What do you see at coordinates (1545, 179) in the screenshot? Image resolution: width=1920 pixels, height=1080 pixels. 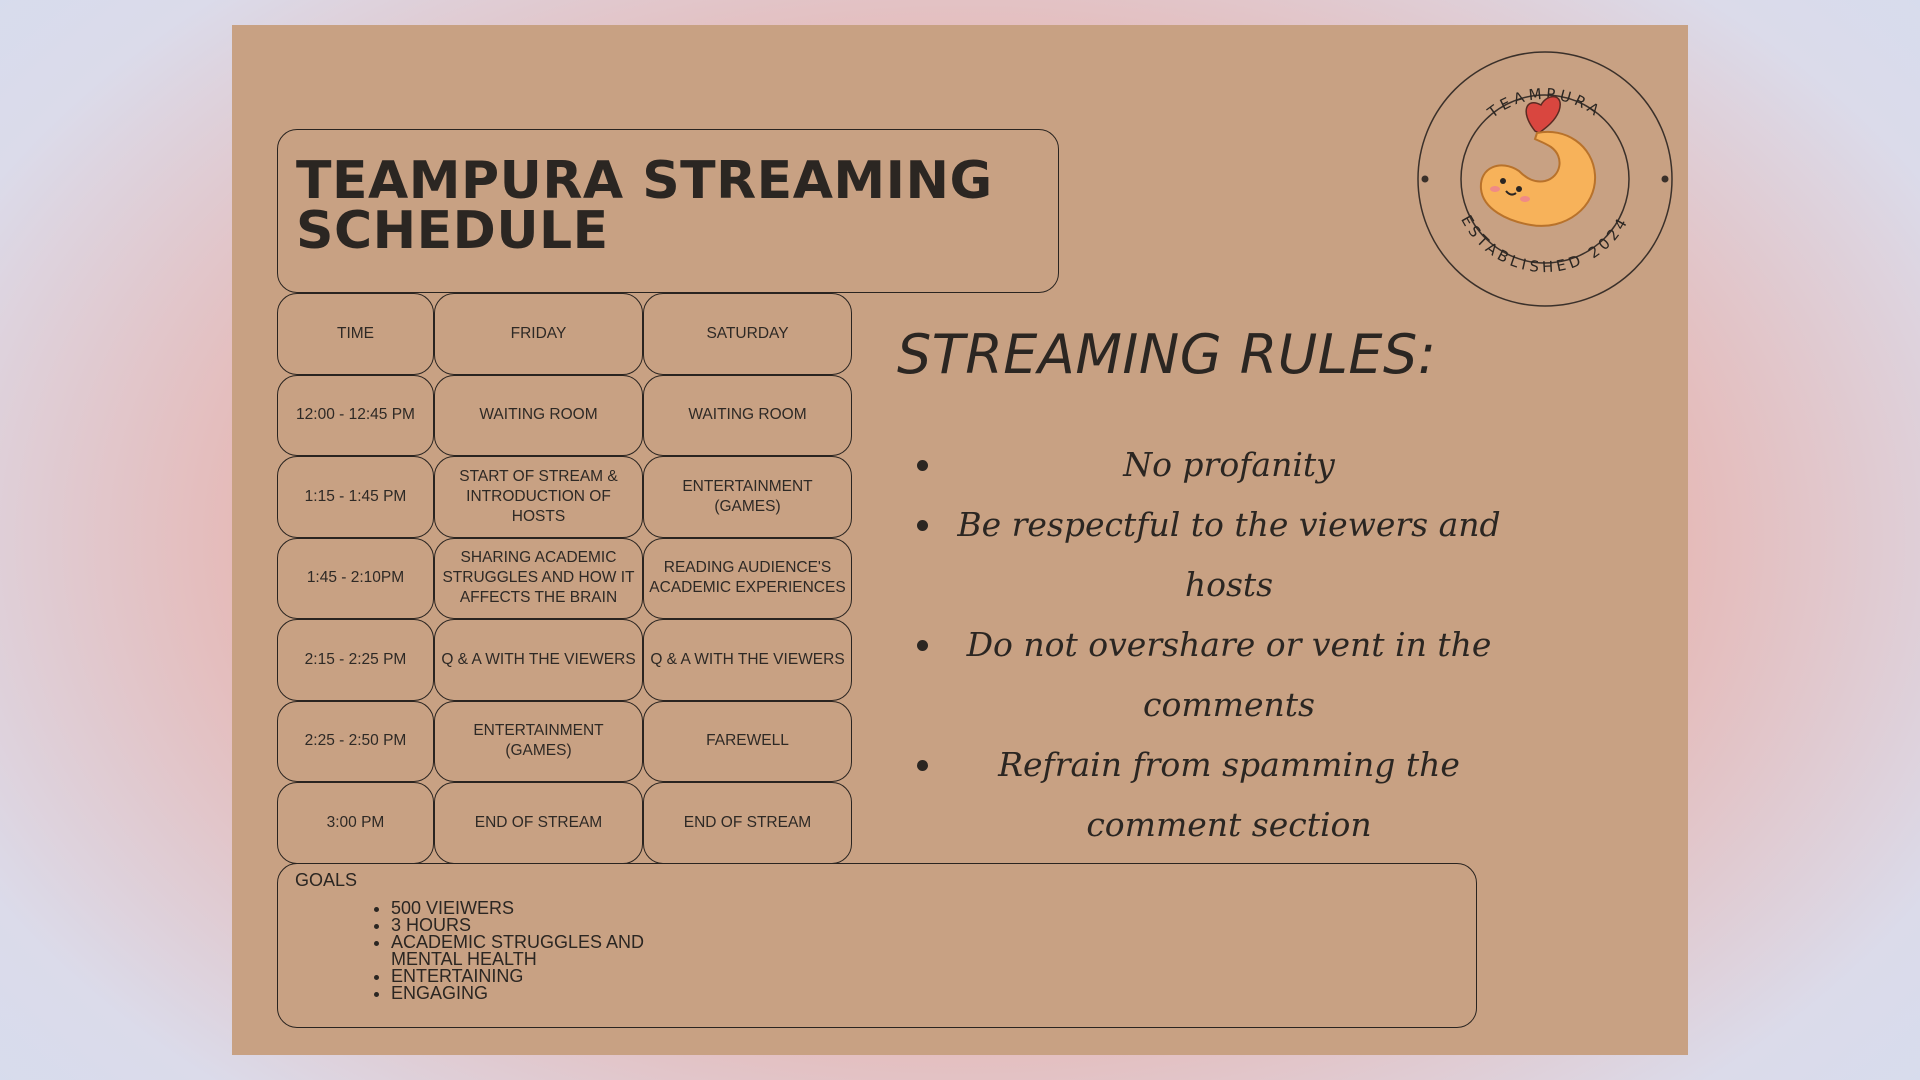 I see `teampura-logo: TEAMPURA ESTABLISHED 2024` at bounding box center [1545, 179].